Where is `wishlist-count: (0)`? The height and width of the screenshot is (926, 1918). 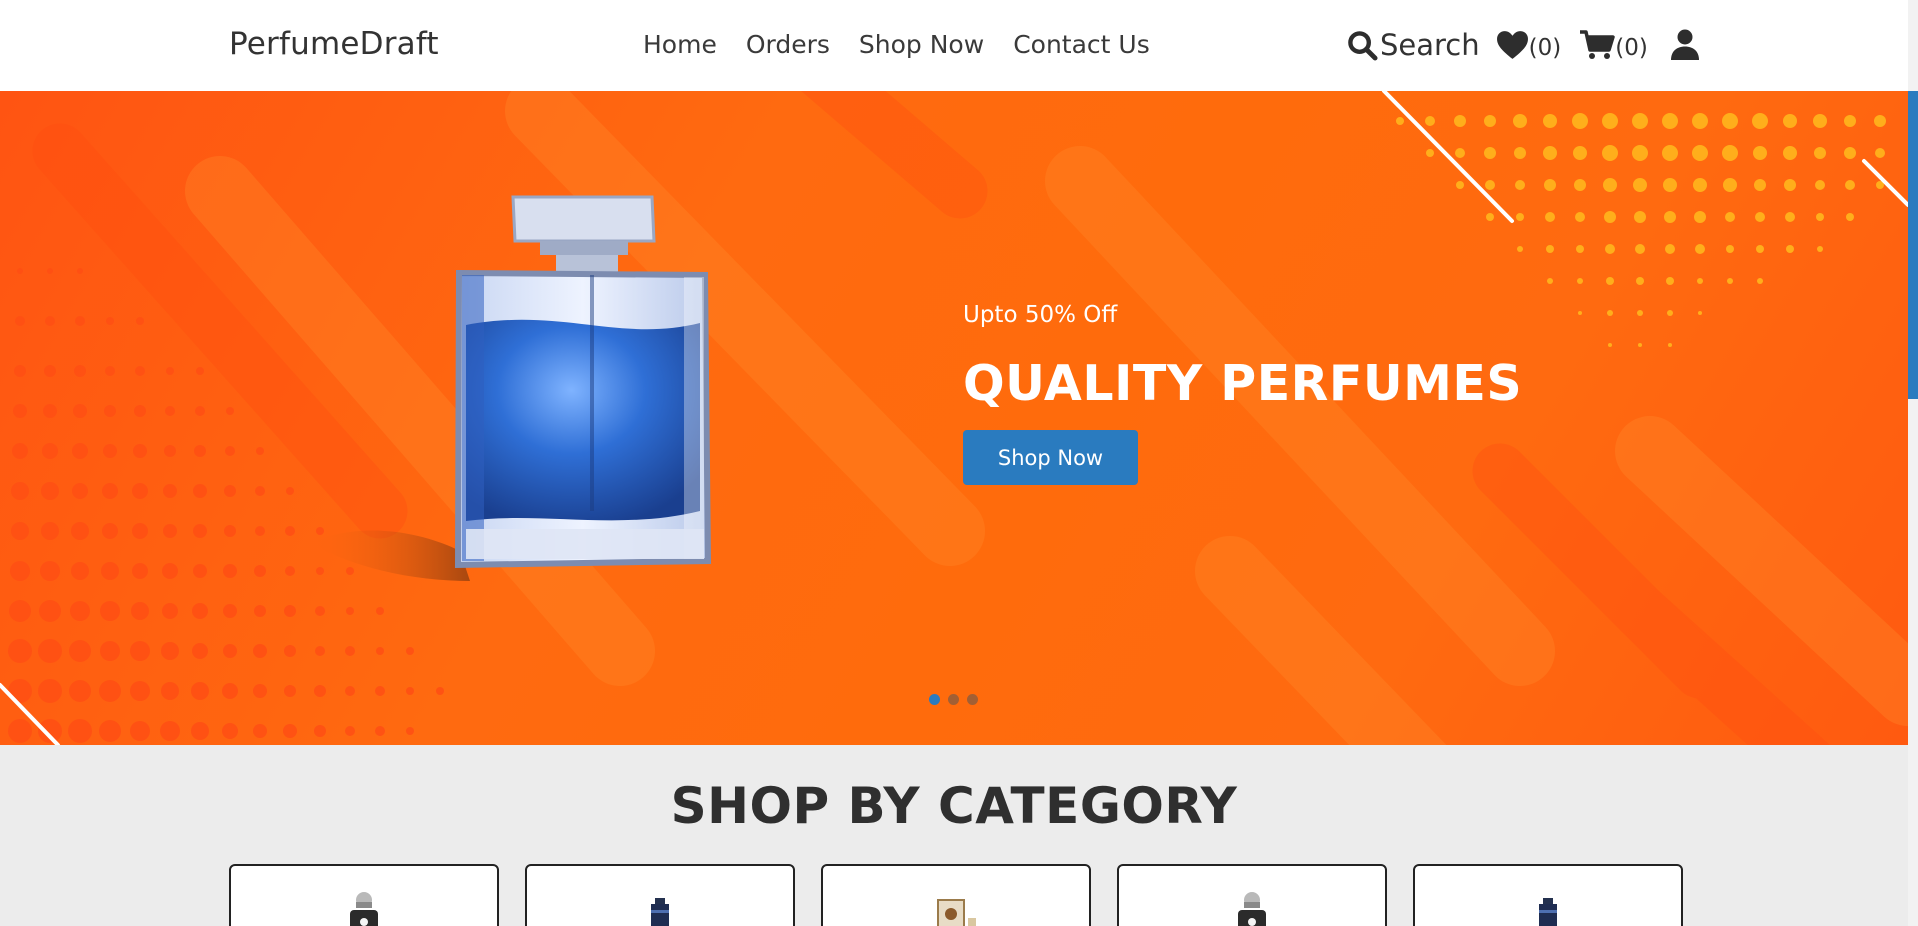 wishlist-count: (0) is located at coordinates (1545, 48).